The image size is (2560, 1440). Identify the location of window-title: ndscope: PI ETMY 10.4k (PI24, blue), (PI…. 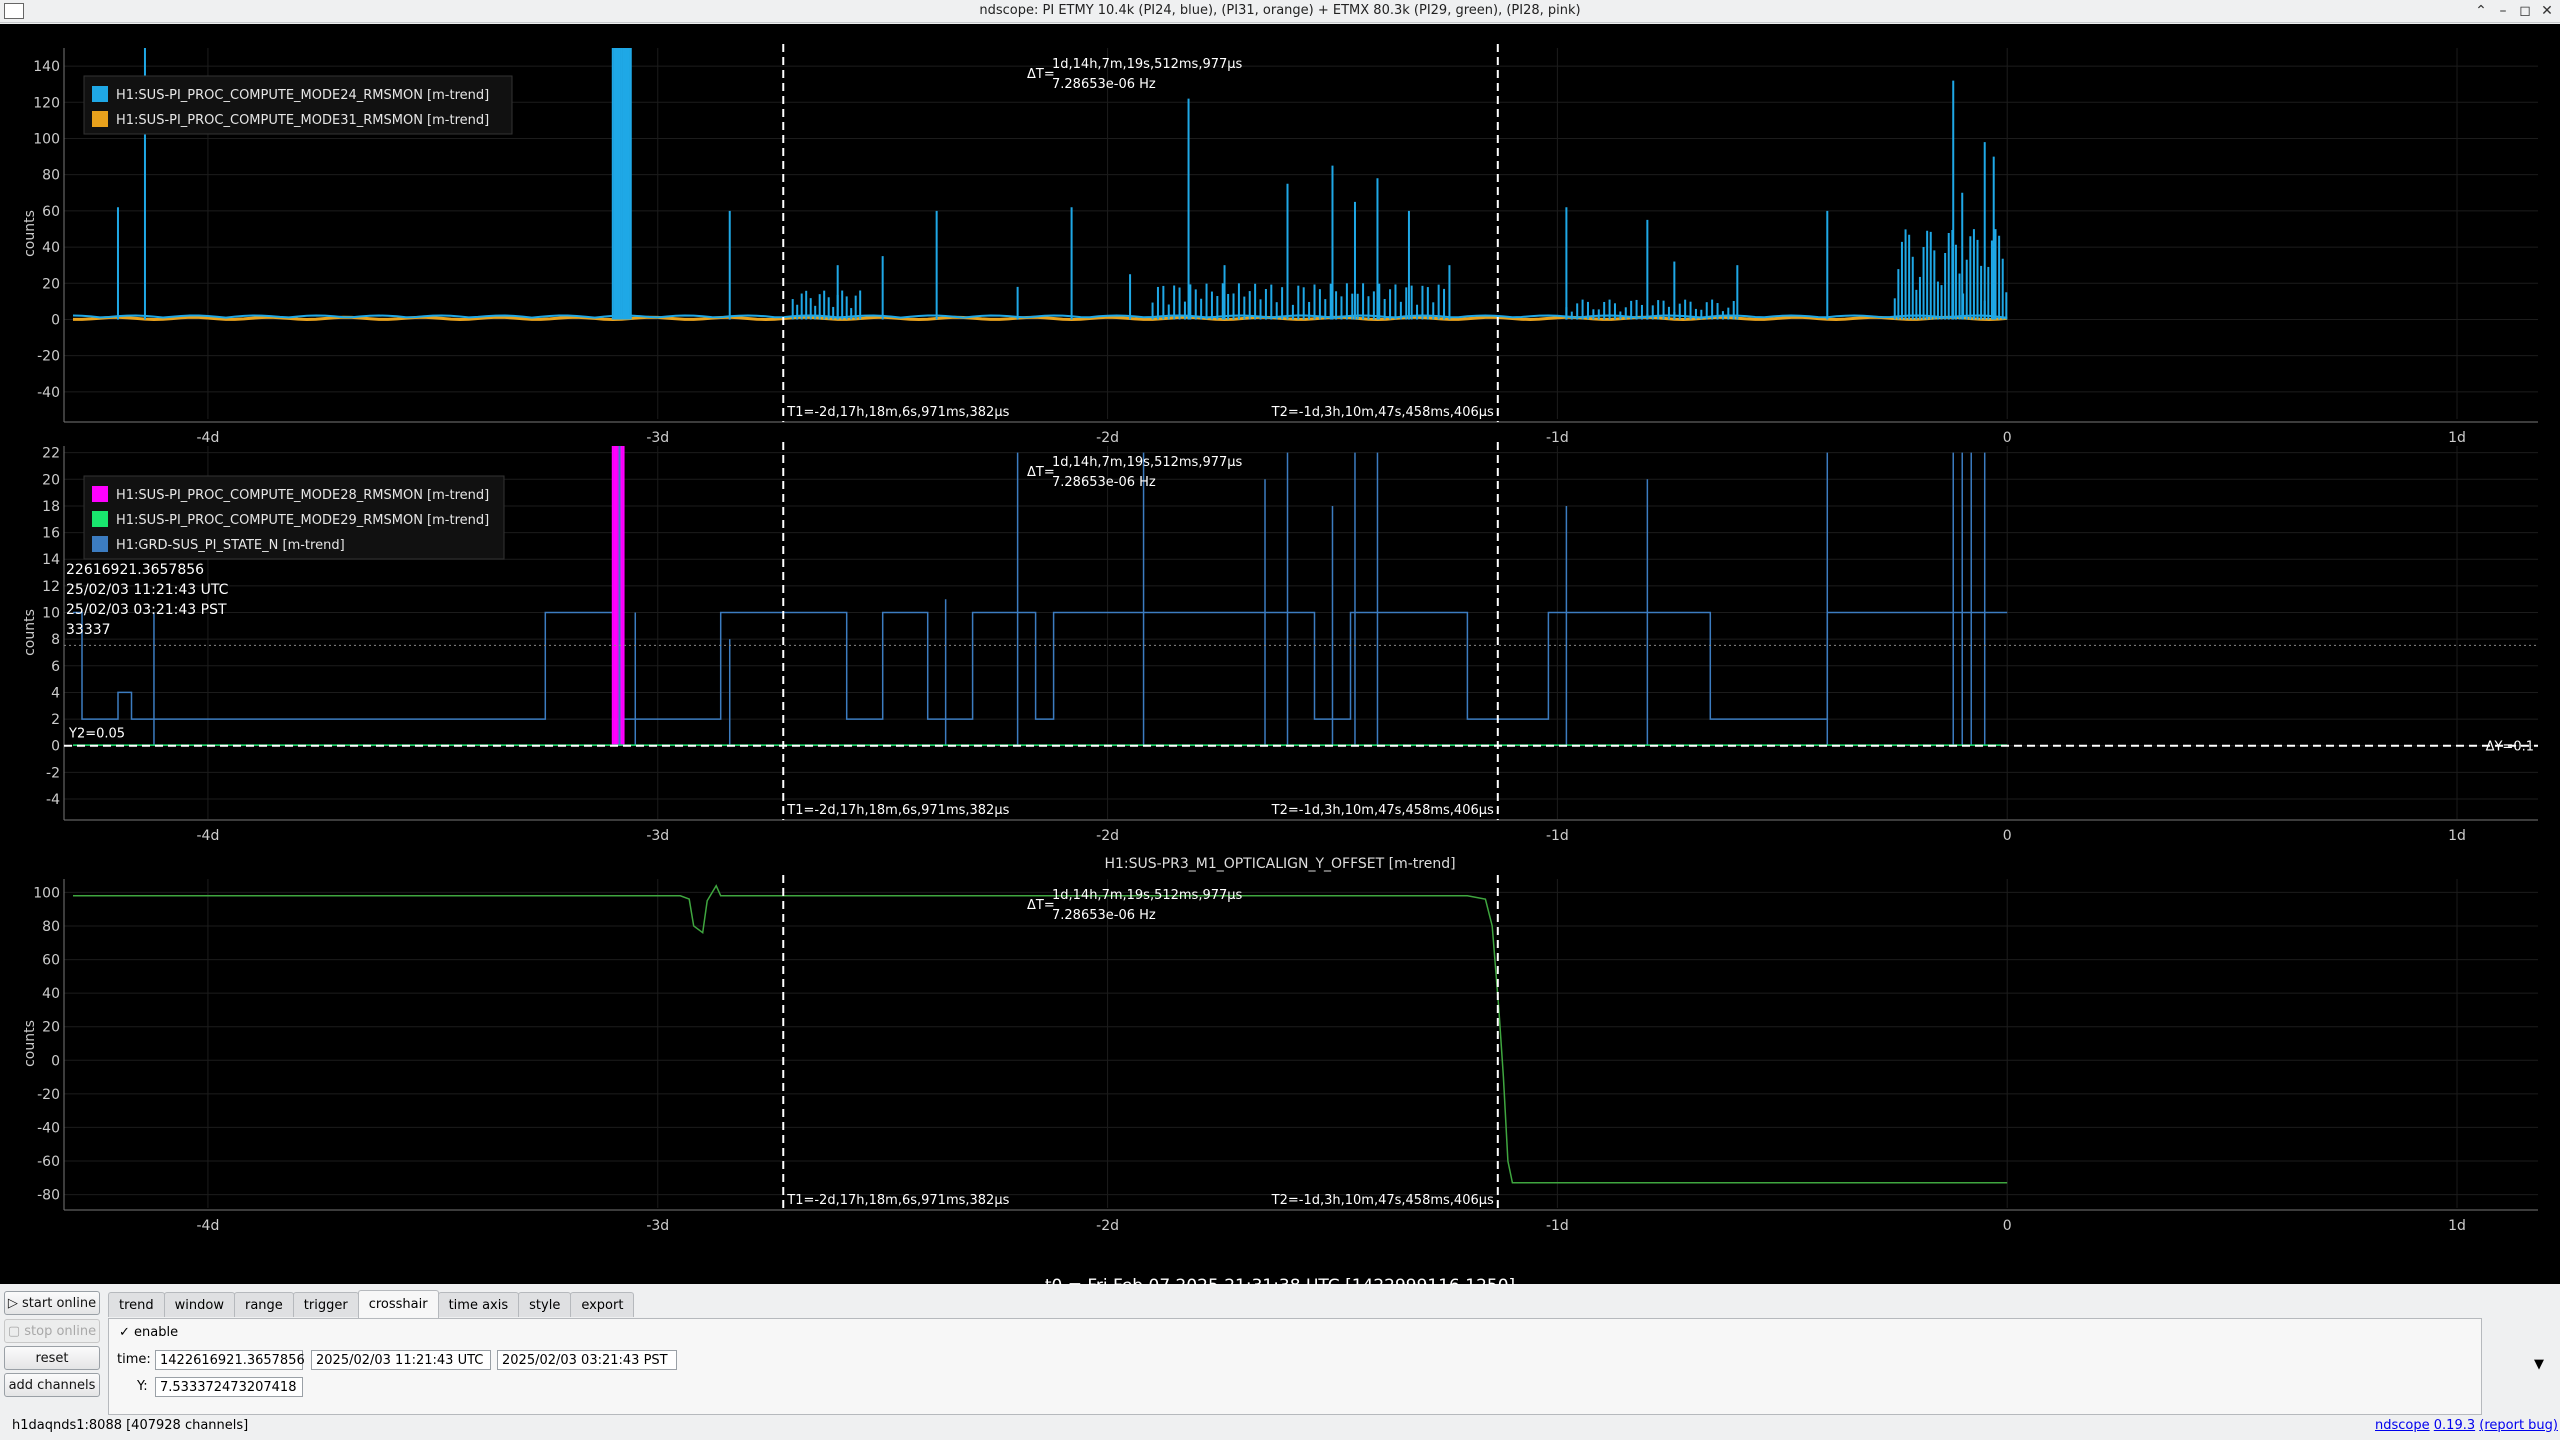
(1280, 10).